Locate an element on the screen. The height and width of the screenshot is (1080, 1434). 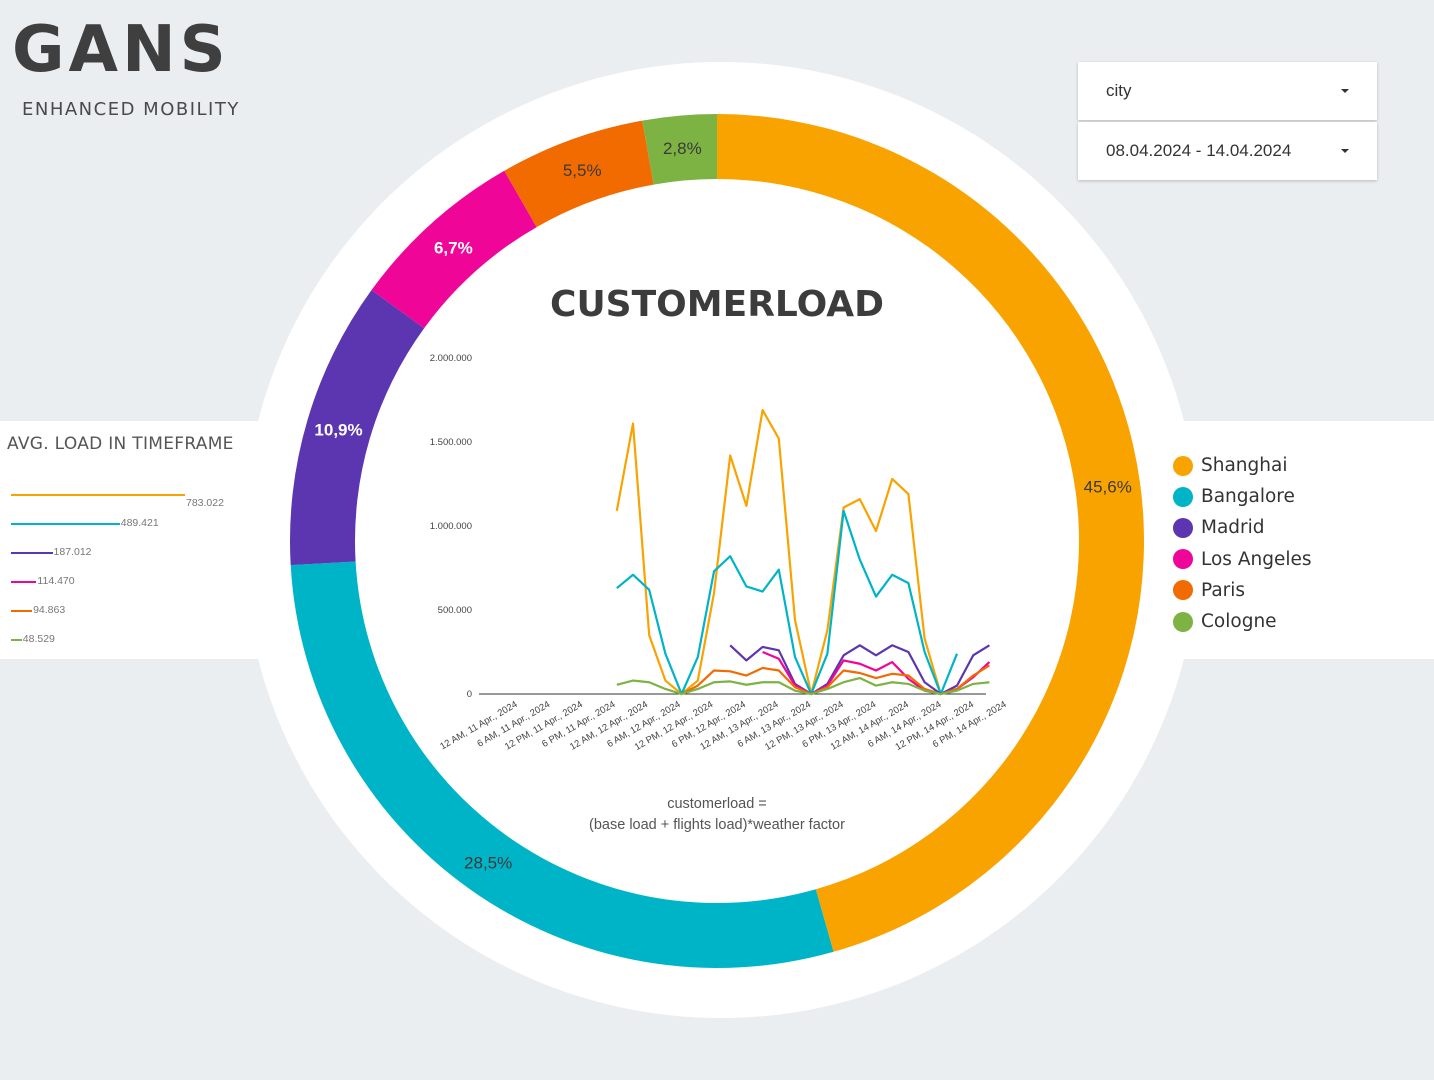
legend-item-cologne: Cologne is located at coordinates (1242, 621).